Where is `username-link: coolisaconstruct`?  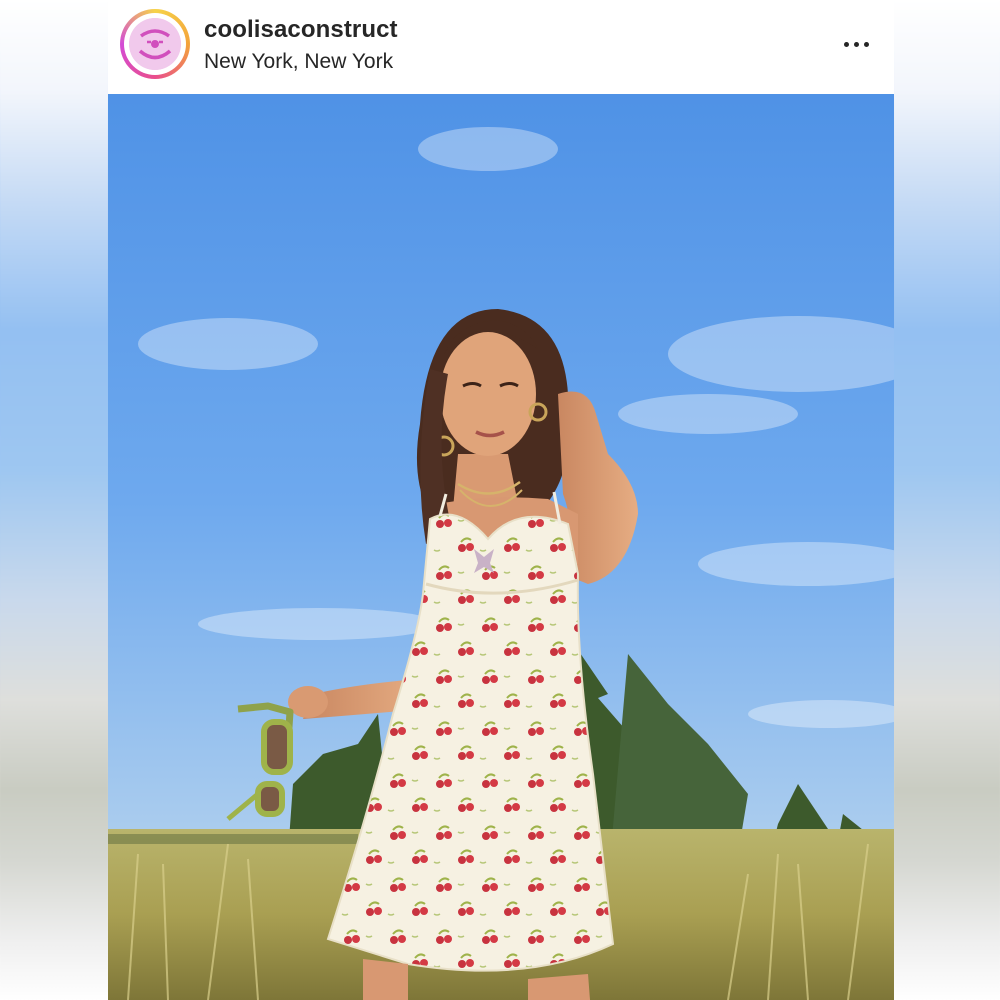
username-link: coolisaconstruct is located at coordinates (301, 30).